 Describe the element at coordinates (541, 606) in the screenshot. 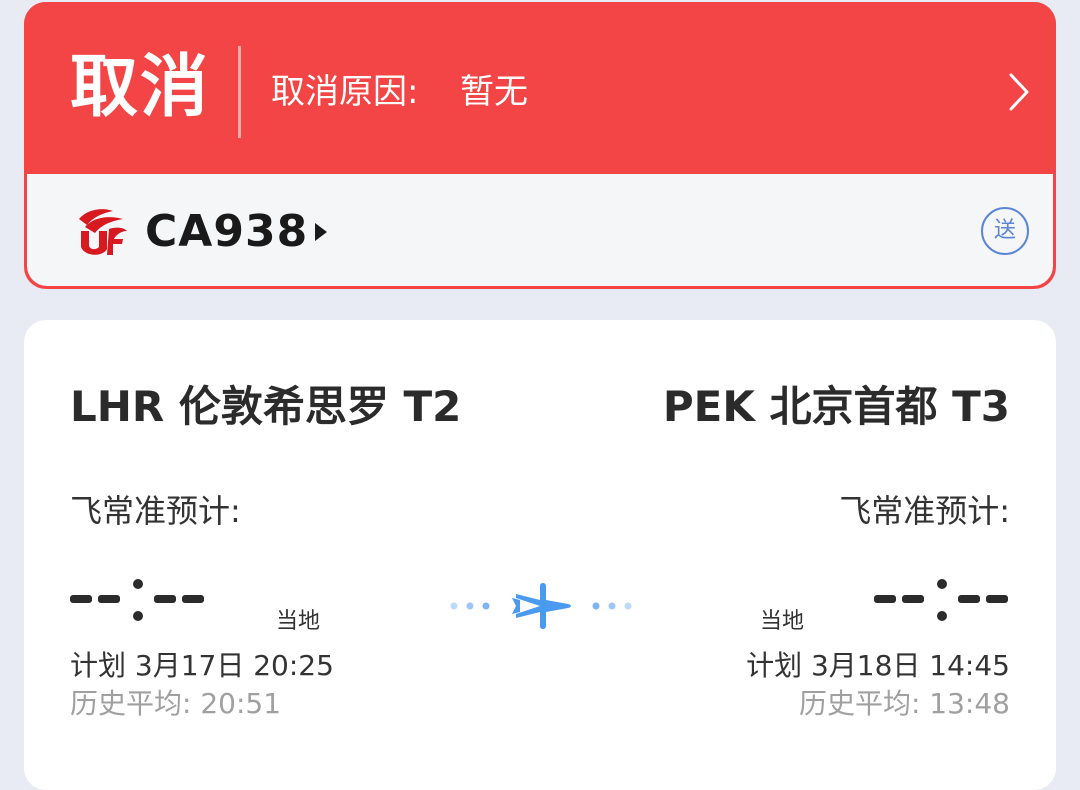

I see `airplane-icon` at that location.